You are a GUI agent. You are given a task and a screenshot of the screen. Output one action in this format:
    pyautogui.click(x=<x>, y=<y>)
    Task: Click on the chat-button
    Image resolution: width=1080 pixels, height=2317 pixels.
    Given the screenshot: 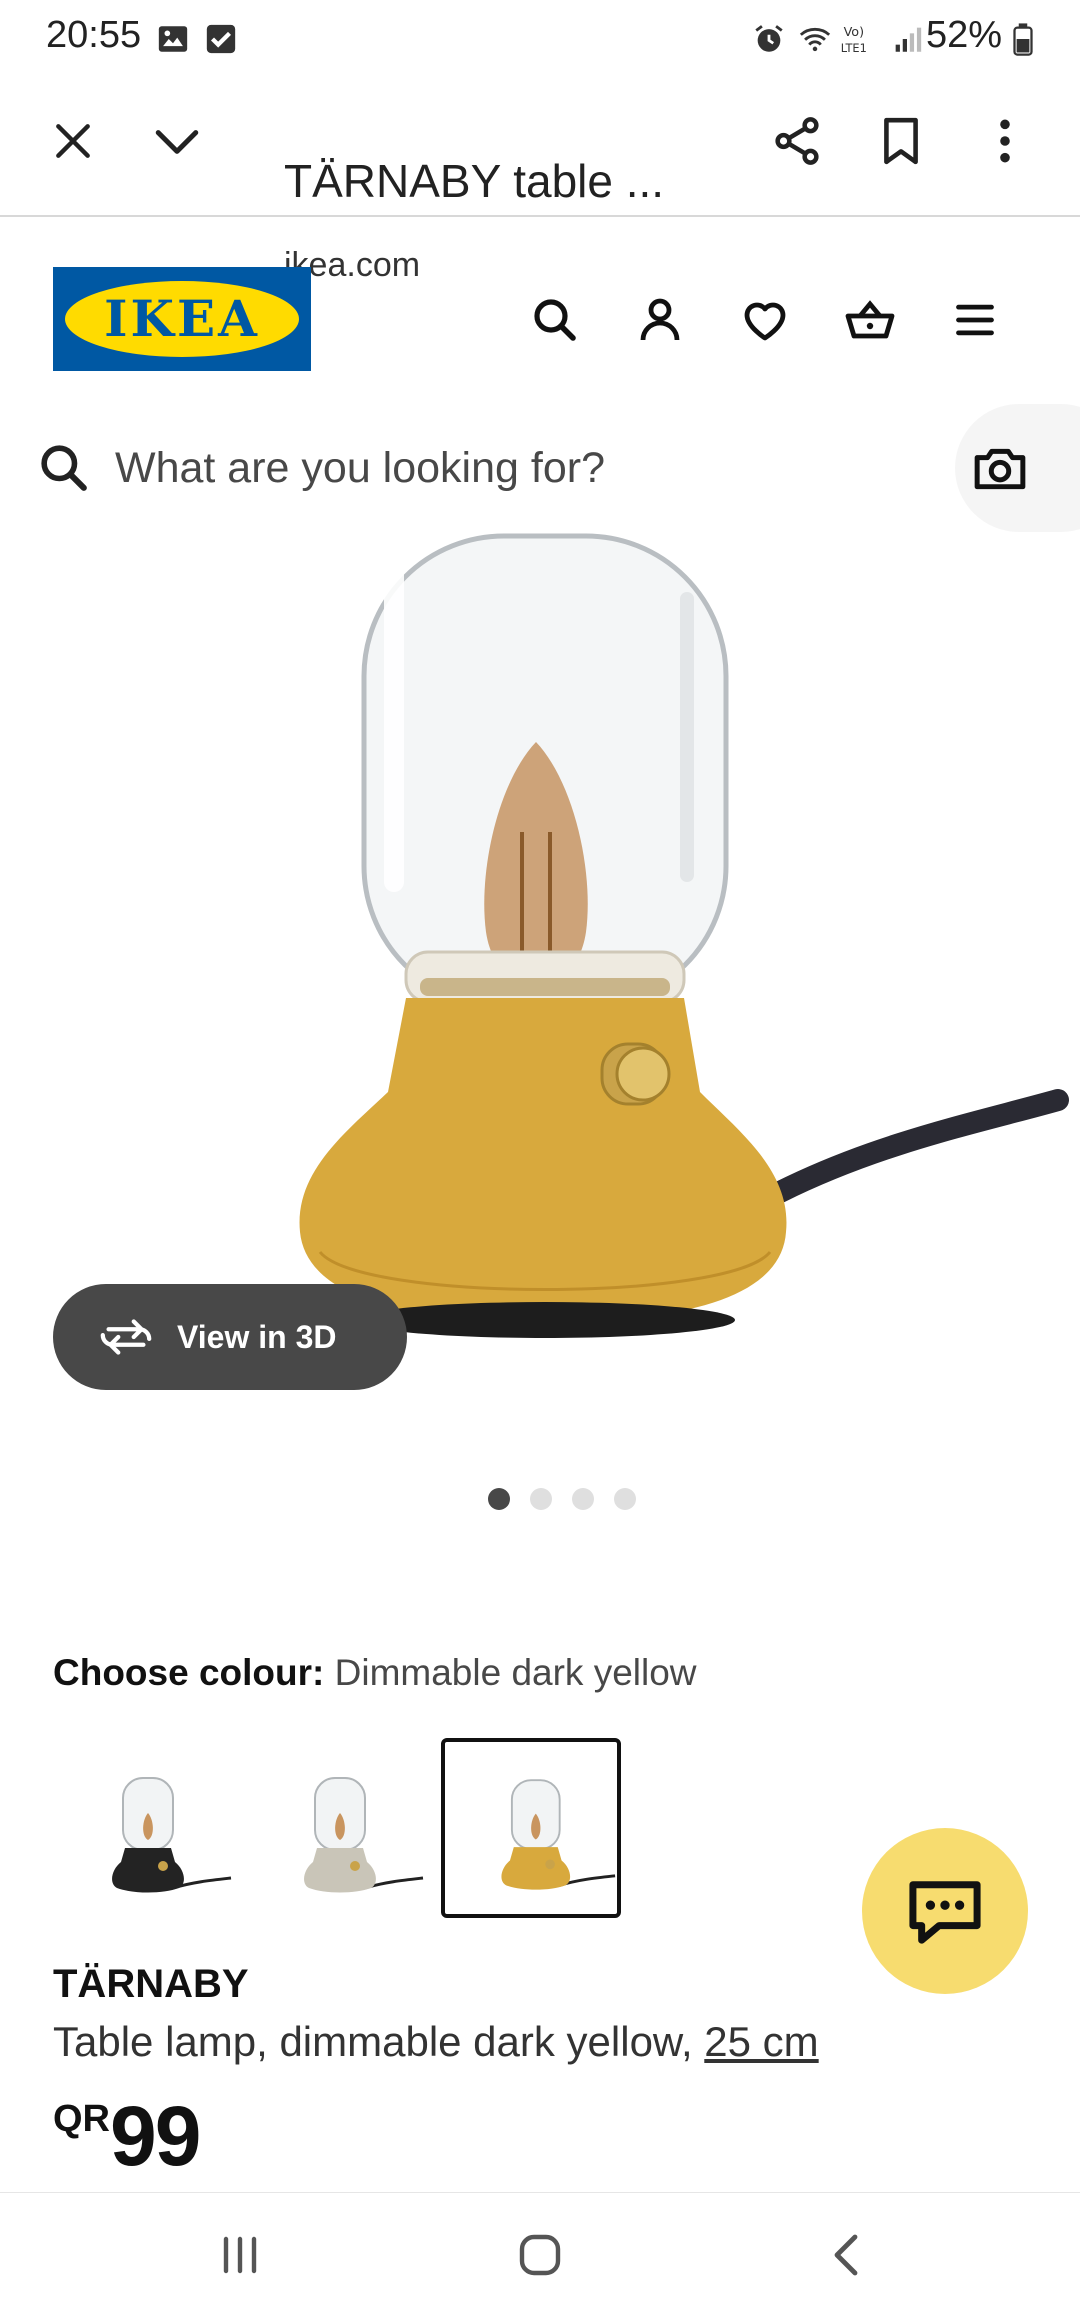 What is the action you would take?
    pyautogui.click(x=945, y=1911)
    